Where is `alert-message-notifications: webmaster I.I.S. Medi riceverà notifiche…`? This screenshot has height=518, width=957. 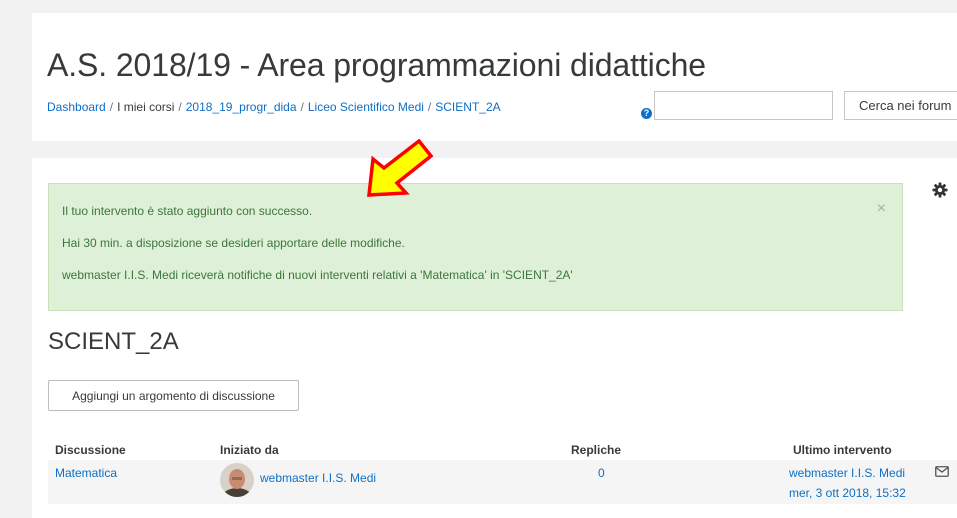
alert-message-notifications: webmaster I.I.S. Medi riceverà notifiche… is located at coordinates (317, 275).